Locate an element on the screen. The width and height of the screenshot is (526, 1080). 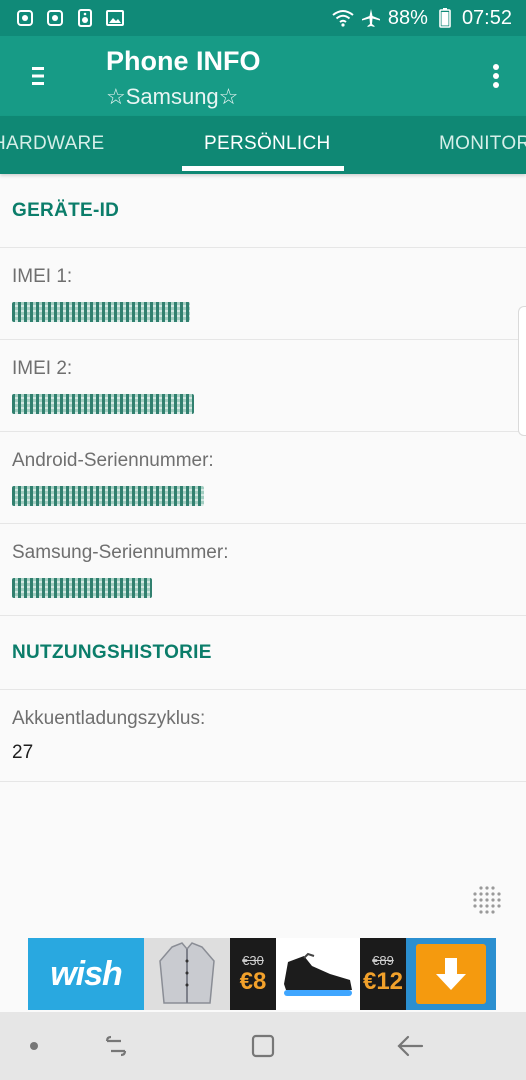
list-item-battery-cycles: Akkuentladungszyklus: 27 is located at coordinates (263, 736).